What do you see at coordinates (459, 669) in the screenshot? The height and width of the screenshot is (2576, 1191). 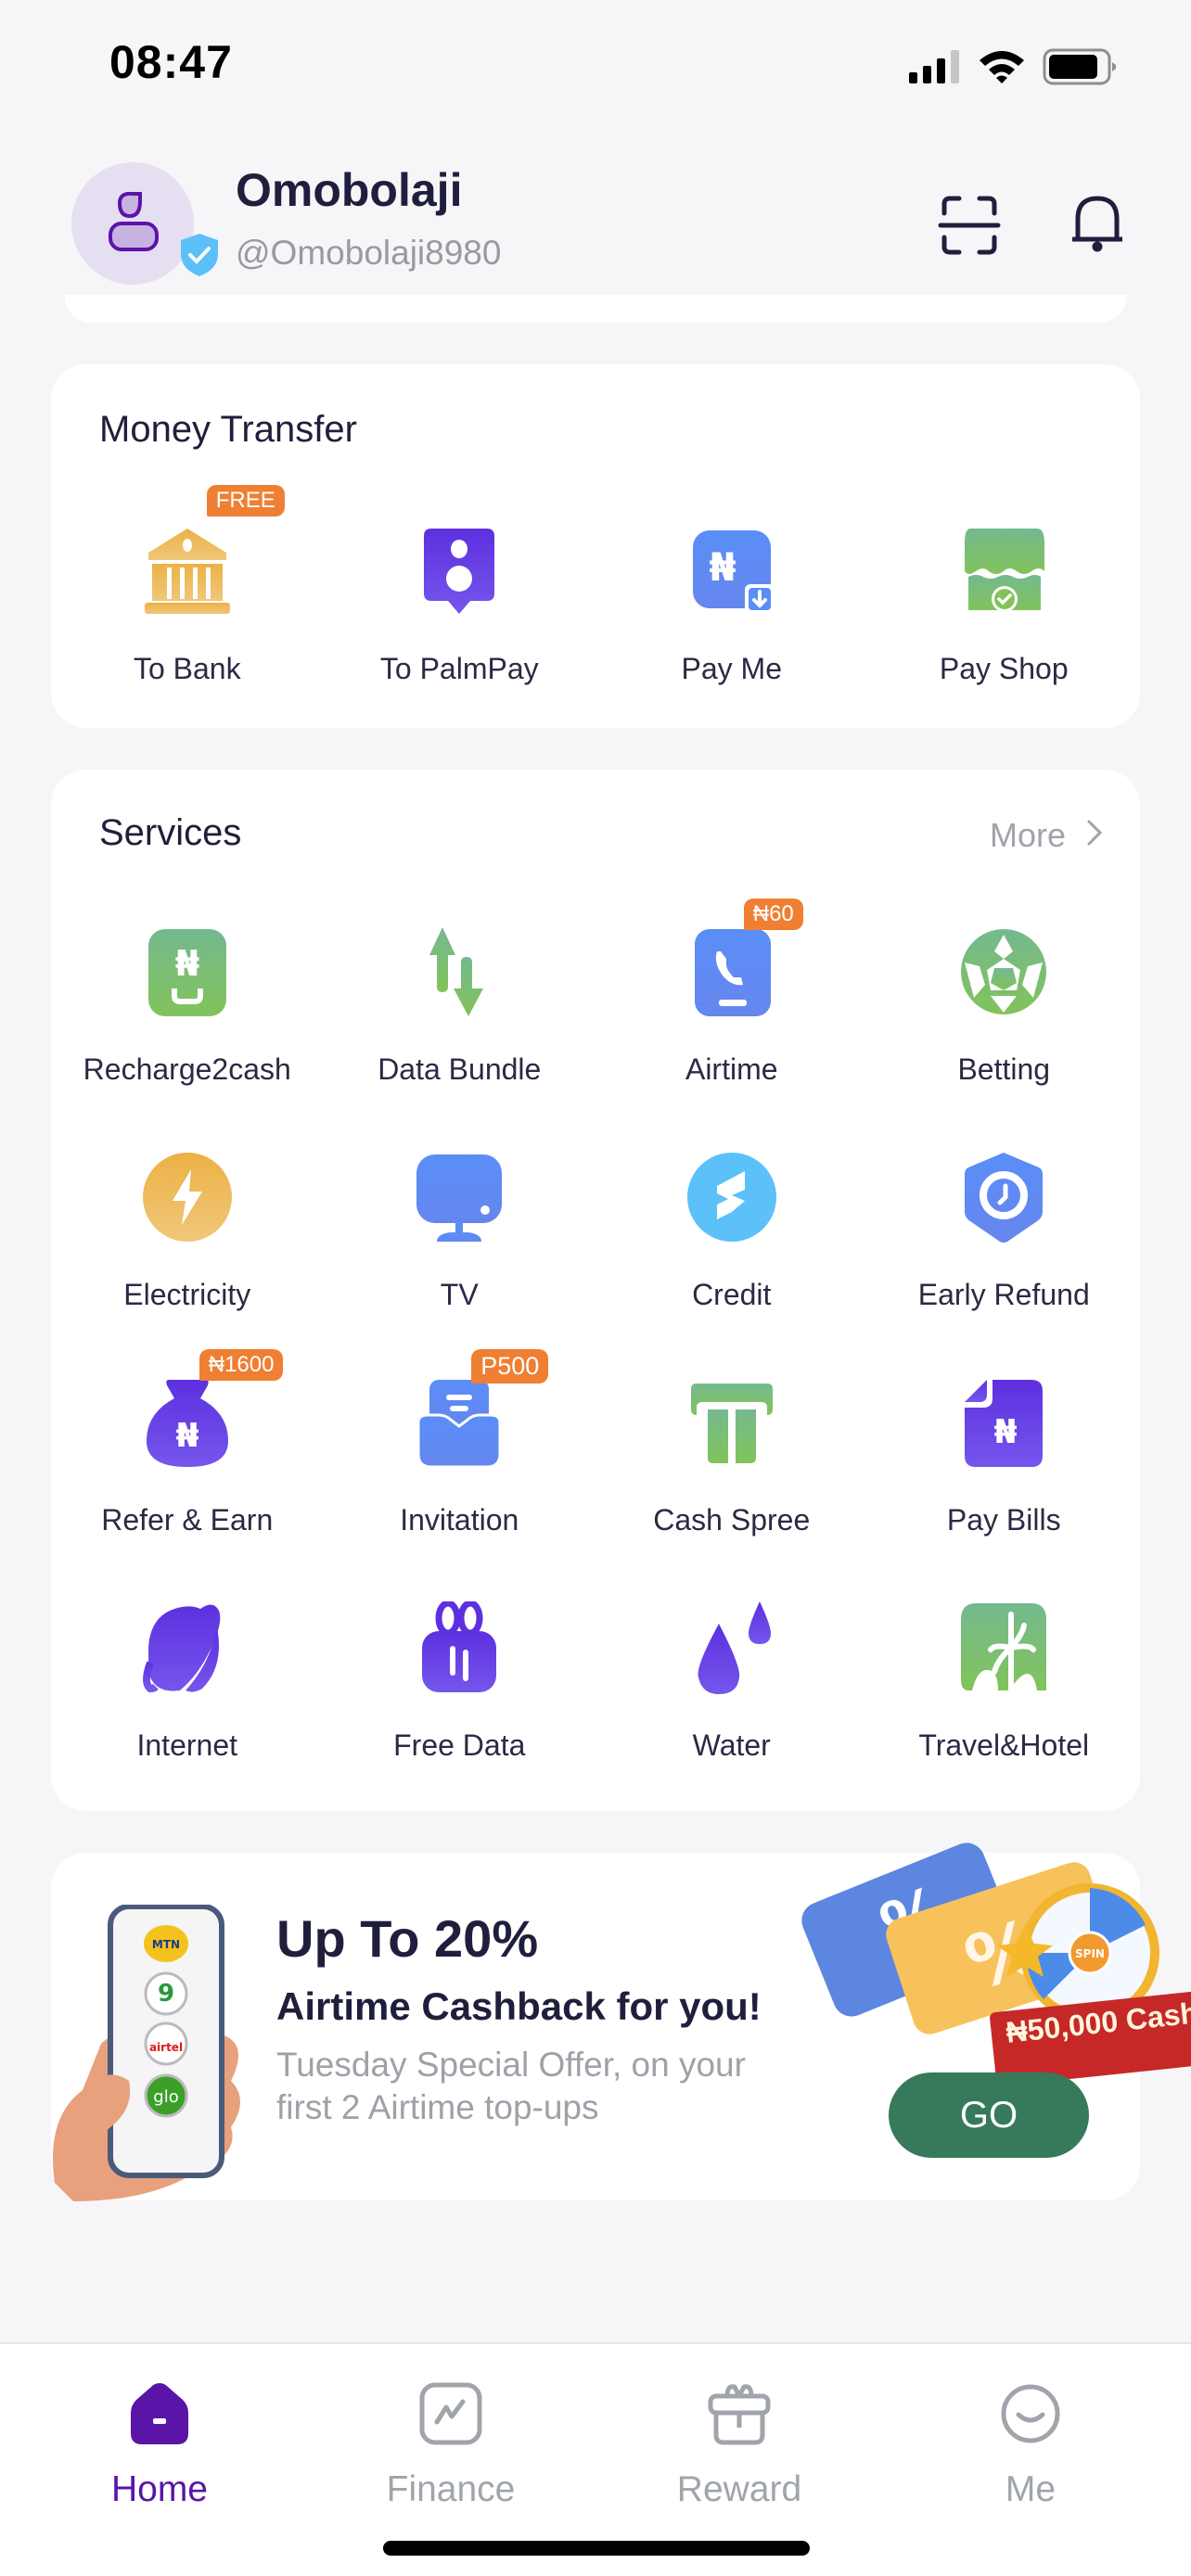 I see `money-transfer-label: To PalmPay` at bounding box center [459, 669].